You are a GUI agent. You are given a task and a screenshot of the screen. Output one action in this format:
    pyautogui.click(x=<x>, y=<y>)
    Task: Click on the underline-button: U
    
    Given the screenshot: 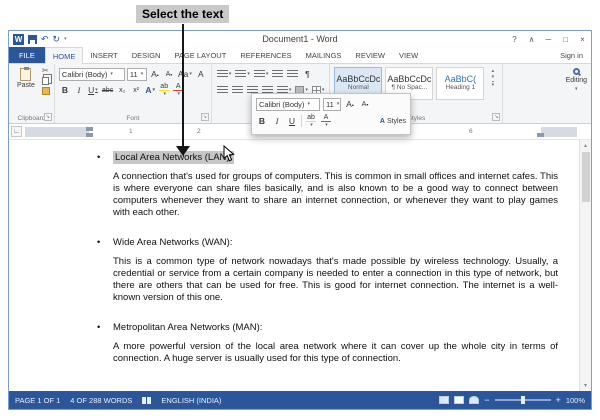 What is the action you would take?
    pyautogui.click(x=93, y=90)
    